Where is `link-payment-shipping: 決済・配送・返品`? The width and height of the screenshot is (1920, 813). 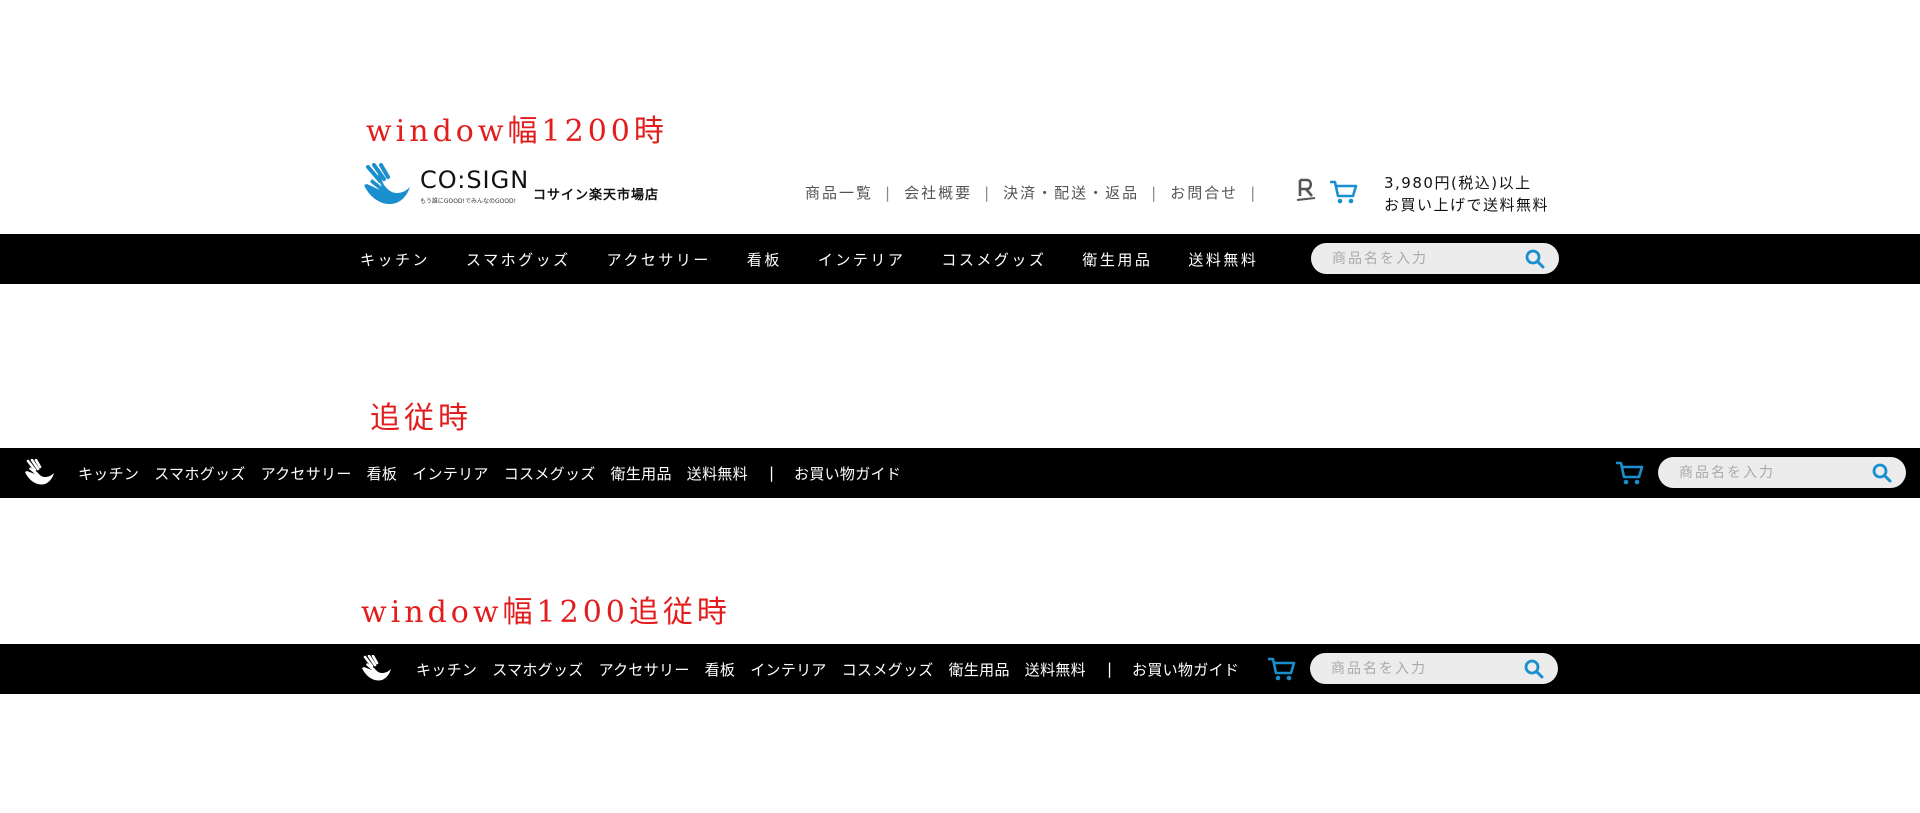 link-payment-shipping: 決済・配送・返品 is located at coordinates (1071, 192).